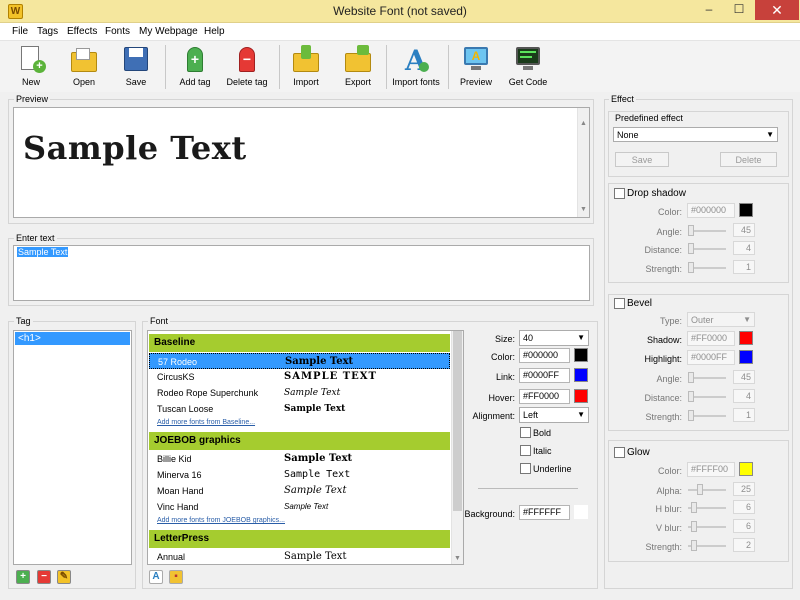 This screenshot has height=600, width=800. What do you see at coordinates (744, 545) in the screenshot?
I see `glow-strength-field: 2` at bounding box center [744, 545].